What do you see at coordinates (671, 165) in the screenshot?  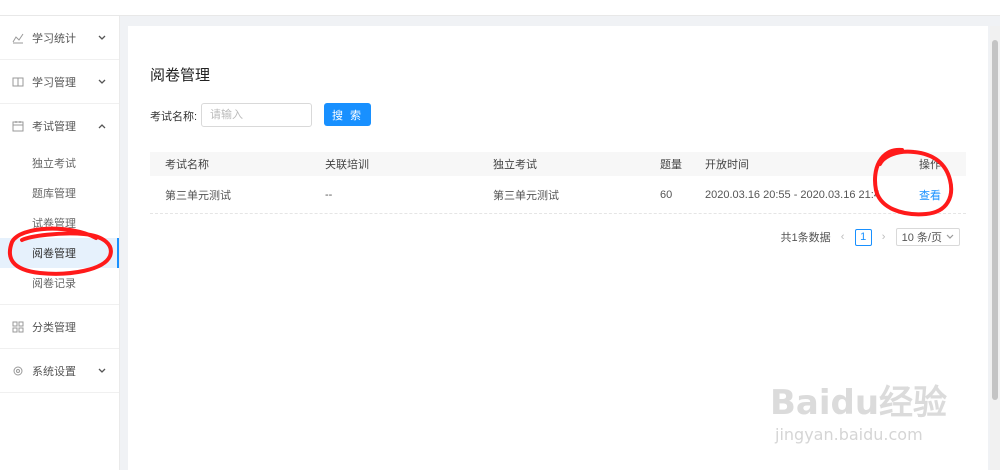 I see `column-header-question-count: 题量` at bounding box center [671, 165].